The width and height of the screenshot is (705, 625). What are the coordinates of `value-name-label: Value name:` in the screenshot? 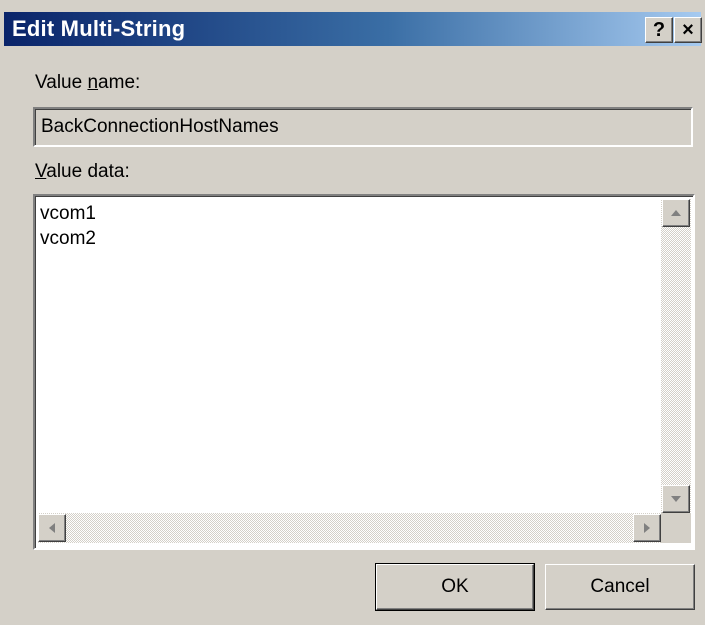 It's located at (88, 82).